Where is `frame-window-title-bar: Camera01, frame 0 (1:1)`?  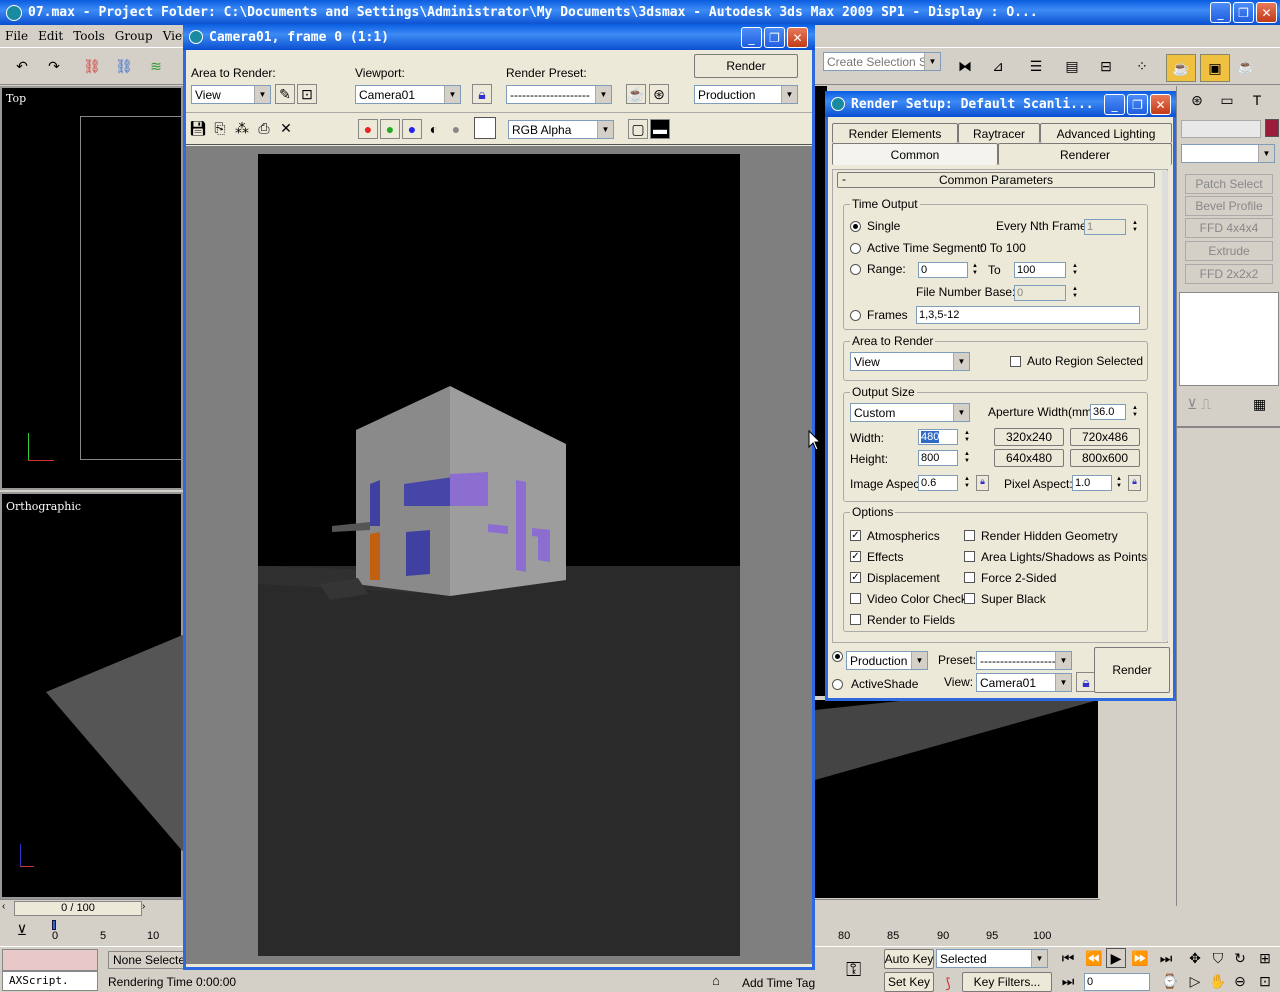 frame-window-title-bar: Camera01, frame 0 (1:1) is located at coordinates (499, 37).